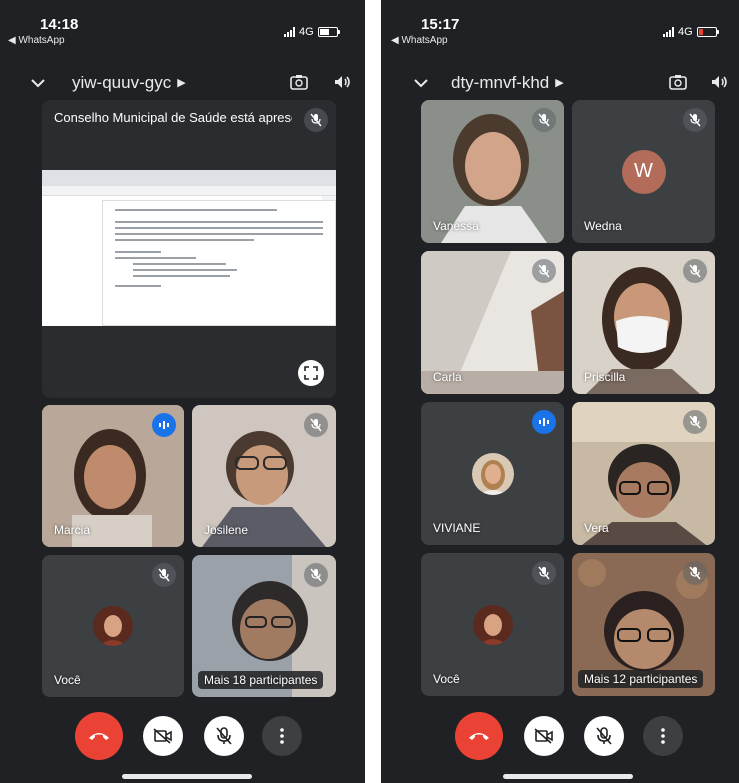 This screenshot has width=739, height=783. What do you see at coordinates (605, 377) in the screenshot?
I see `participant-name: Priscilla` at bounding box center [605, 377].